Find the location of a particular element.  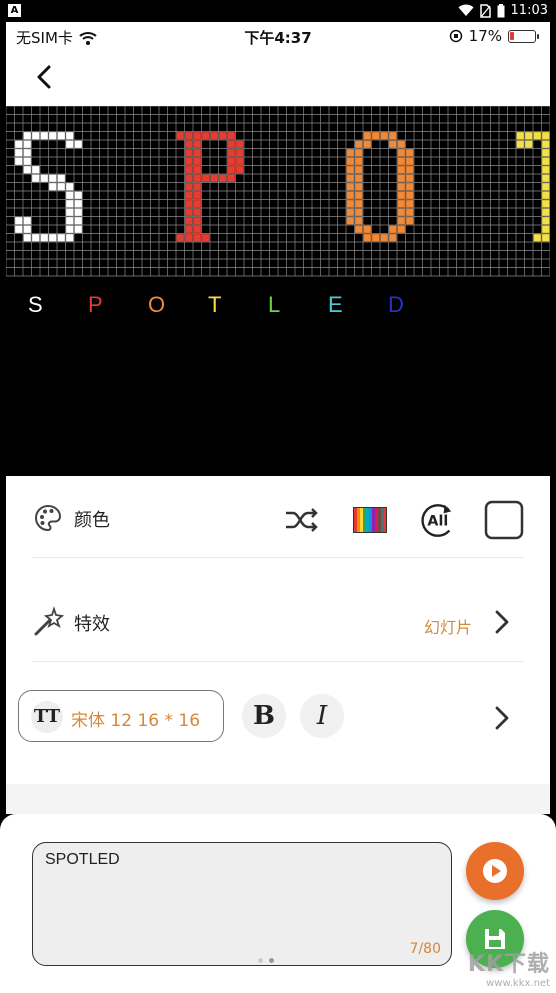

rainbow-gradient-icon is located at coordinates (370, 520).